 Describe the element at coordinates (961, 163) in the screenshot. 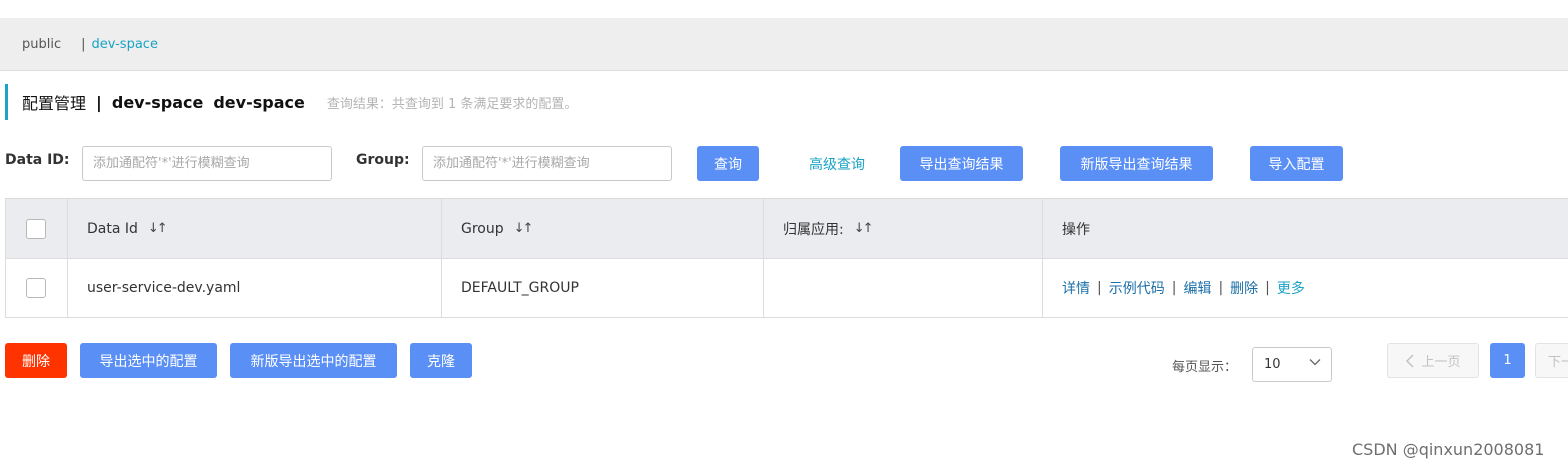

I see `export-query-result-button: 导出查询结果` at that location.